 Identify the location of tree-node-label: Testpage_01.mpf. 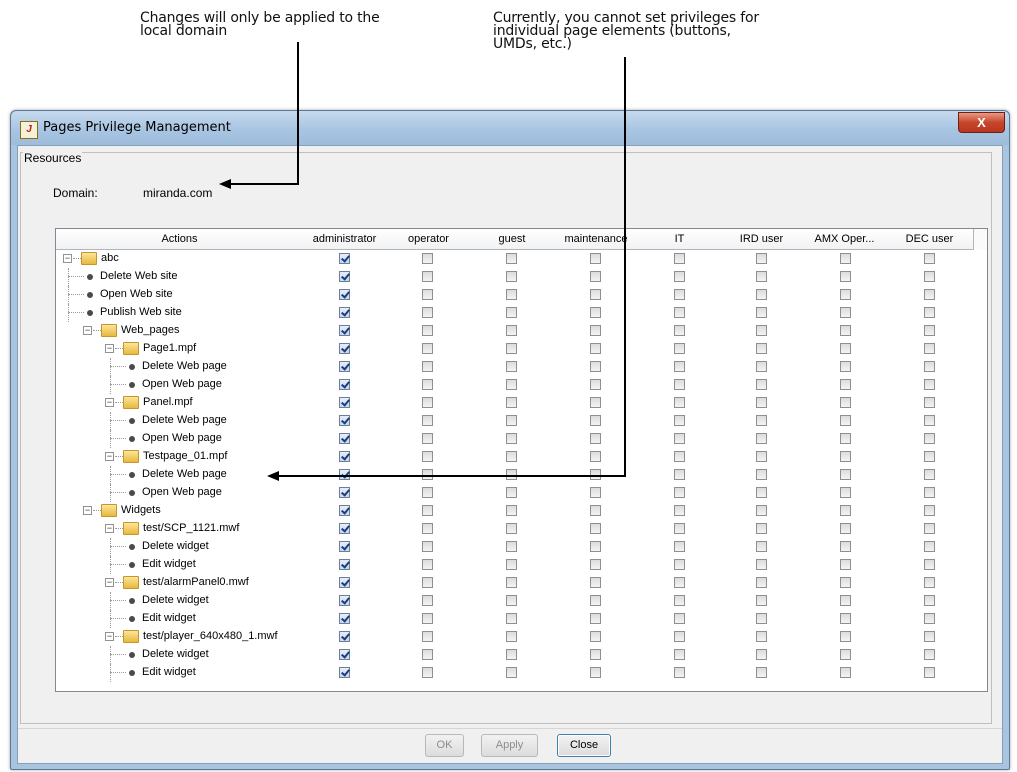
(185, 456).